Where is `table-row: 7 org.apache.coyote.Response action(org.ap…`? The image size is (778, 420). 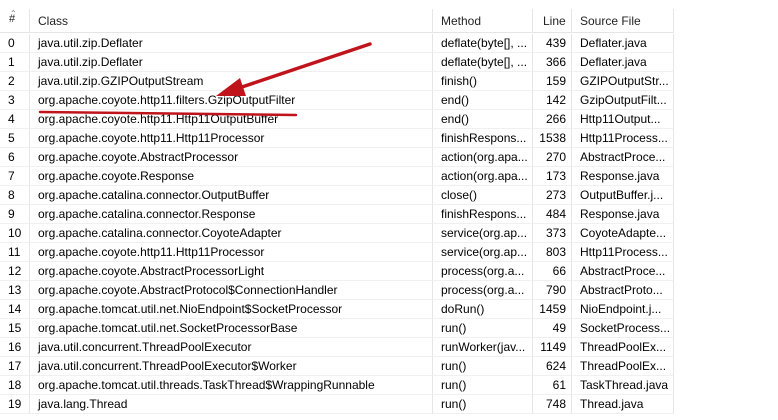
table-row: 7 org.apache.coyote.Response action(org.ap… is located at coordinates (337, 176).